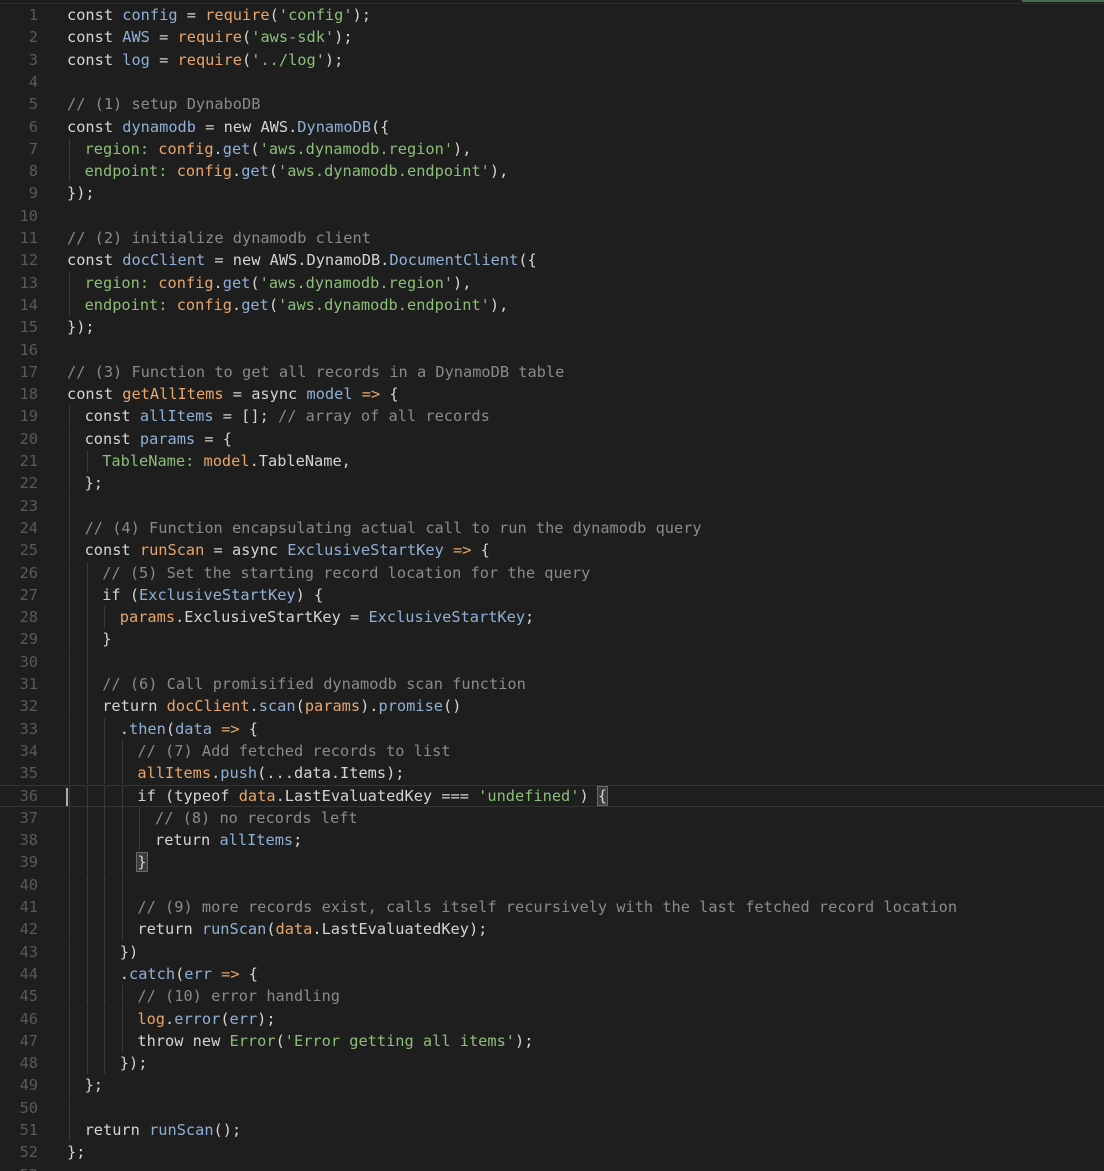 This screenshot has height=1171, width=1104. What do you see at coordinates (552, 350) in the screenshot?
I see `code-line: 16` at bounding box center [552, 350].